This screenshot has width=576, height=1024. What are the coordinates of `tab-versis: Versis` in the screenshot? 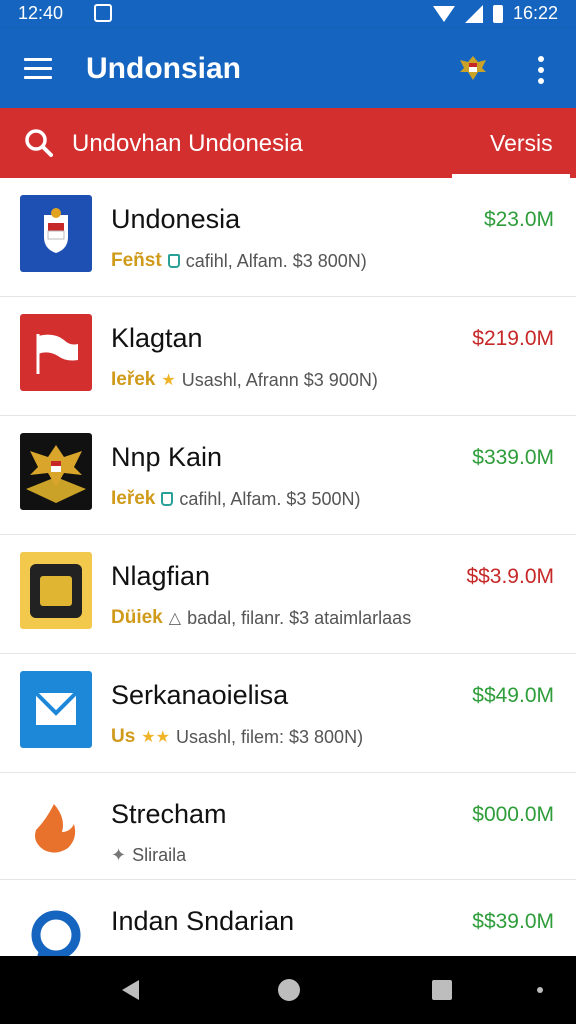 It's located at (511, 143).